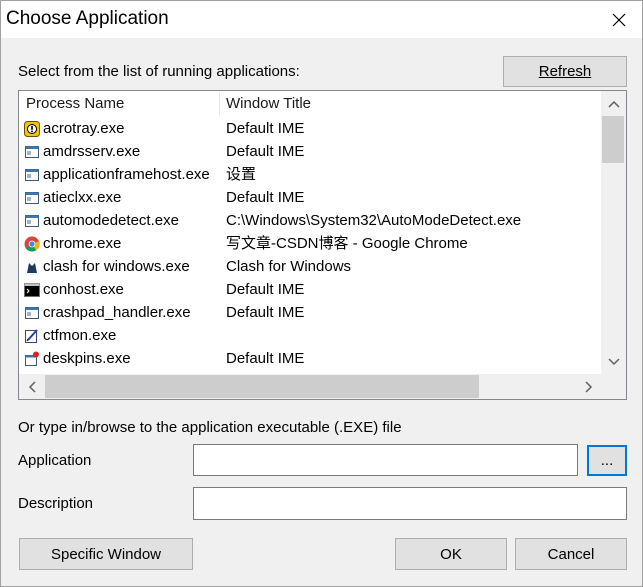 This screenshot has height=587, width=643. What do you see at coordinates (409, 104) in the screenshot?
I see `column-header-window-title: Window Title` at bounding box center [409, 104].